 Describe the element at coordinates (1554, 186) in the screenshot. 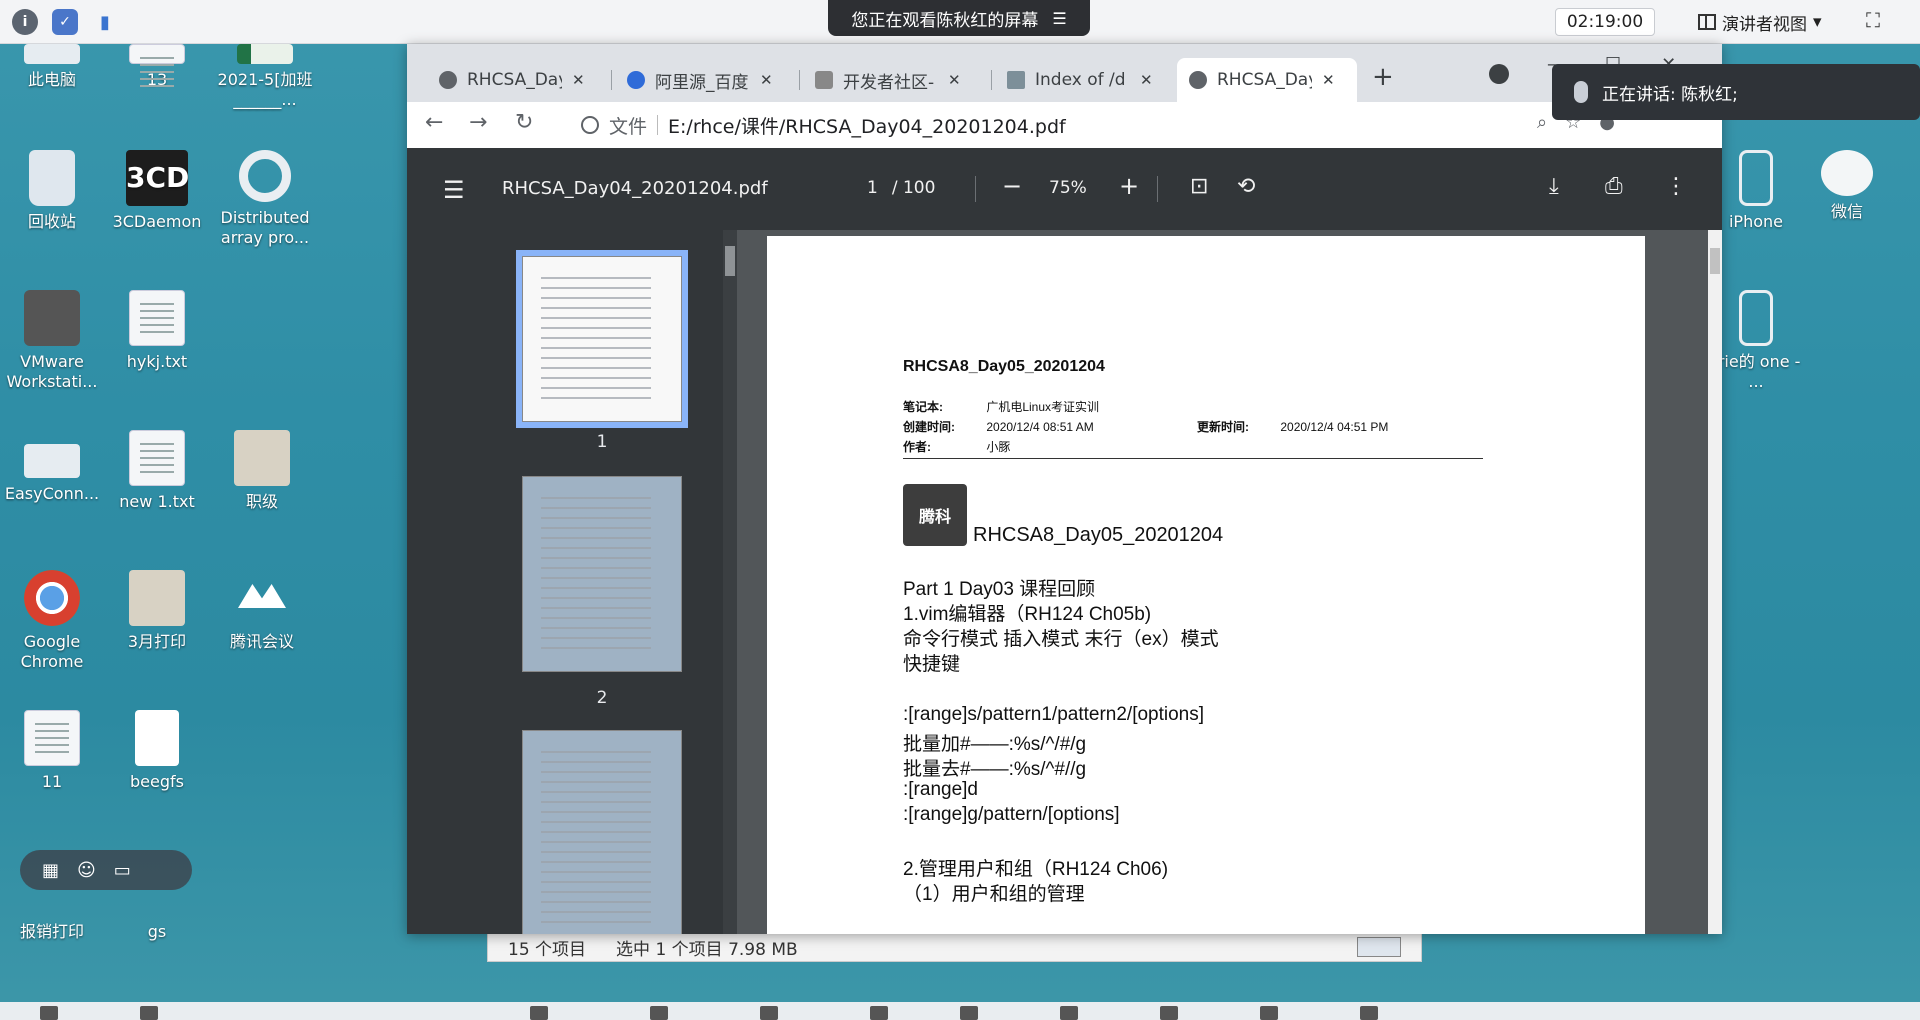

I see `download-icon: ⤓` at that location.